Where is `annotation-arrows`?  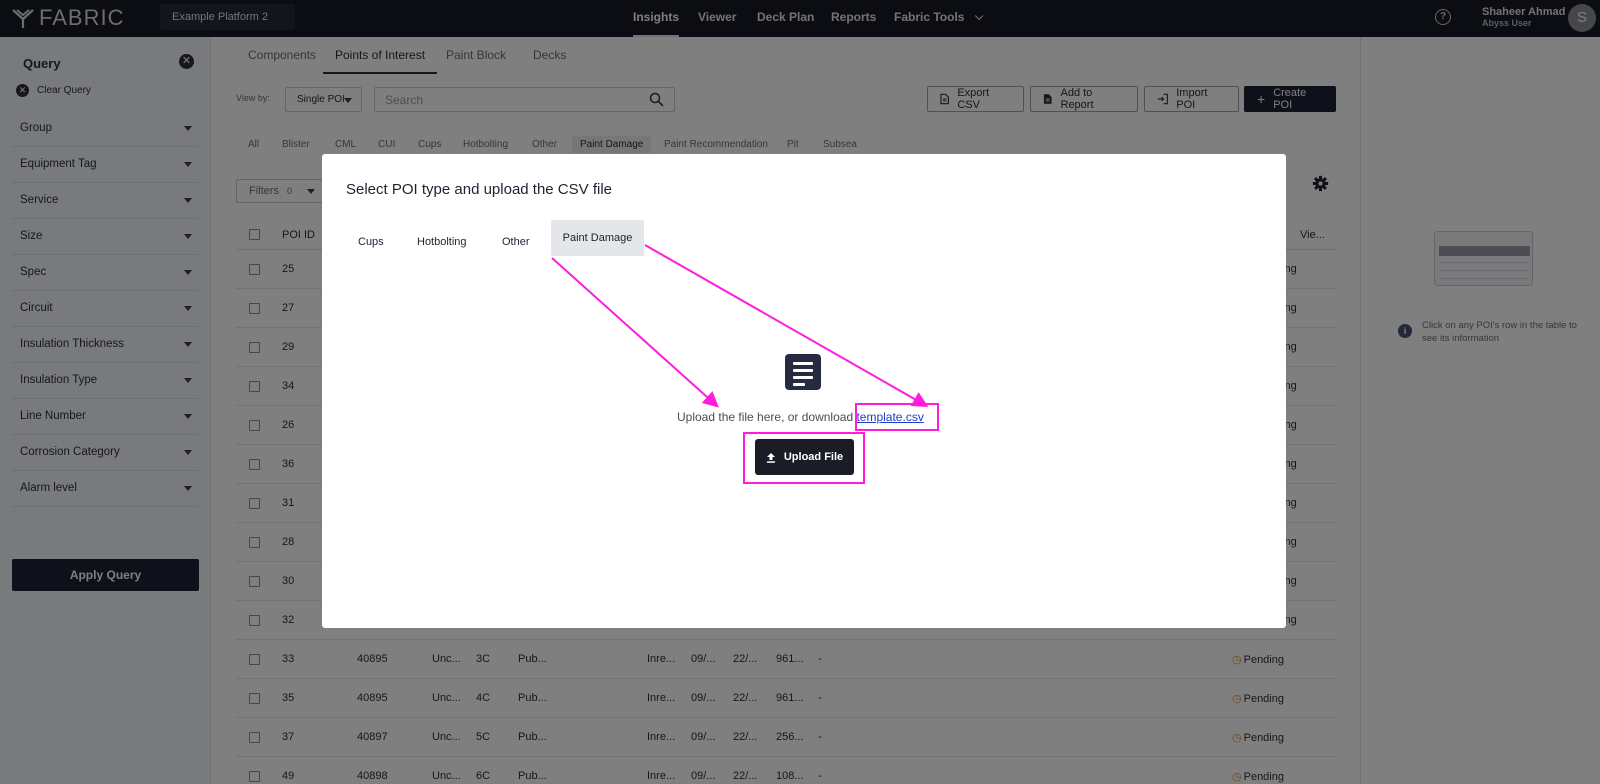
annotation-arrows is located at coordinates (740, 326).